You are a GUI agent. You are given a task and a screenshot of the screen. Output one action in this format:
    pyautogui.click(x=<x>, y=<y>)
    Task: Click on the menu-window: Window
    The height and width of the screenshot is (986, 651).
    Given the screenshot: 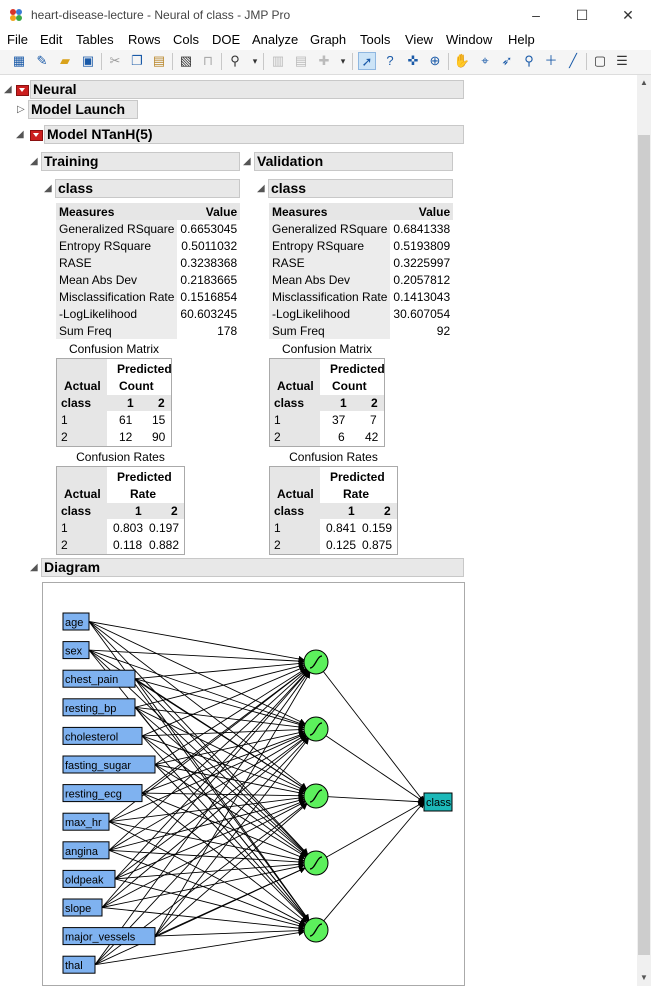 What is the action you would take?
    pyautogui.click(x=469, y=39)
    